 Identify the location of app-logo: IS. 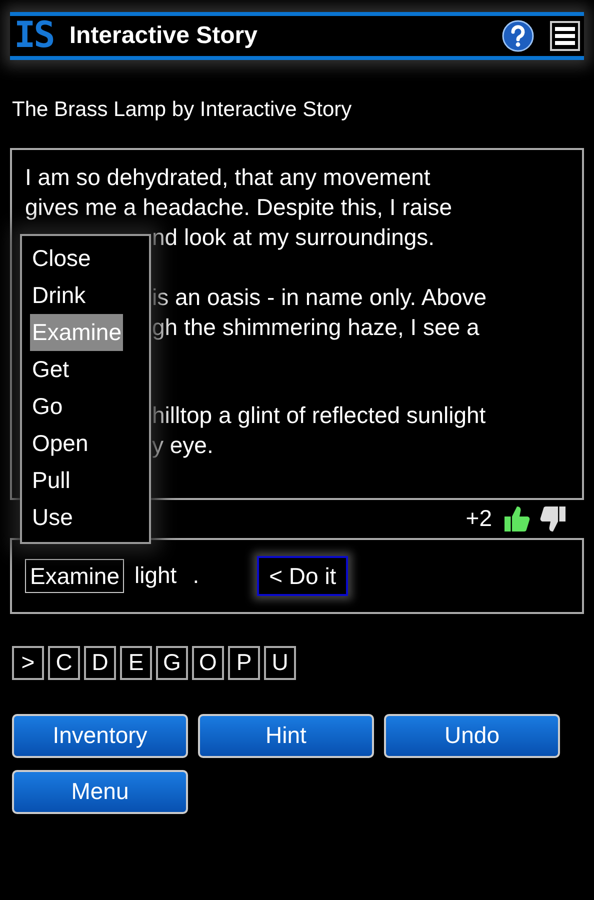
(34, 36).